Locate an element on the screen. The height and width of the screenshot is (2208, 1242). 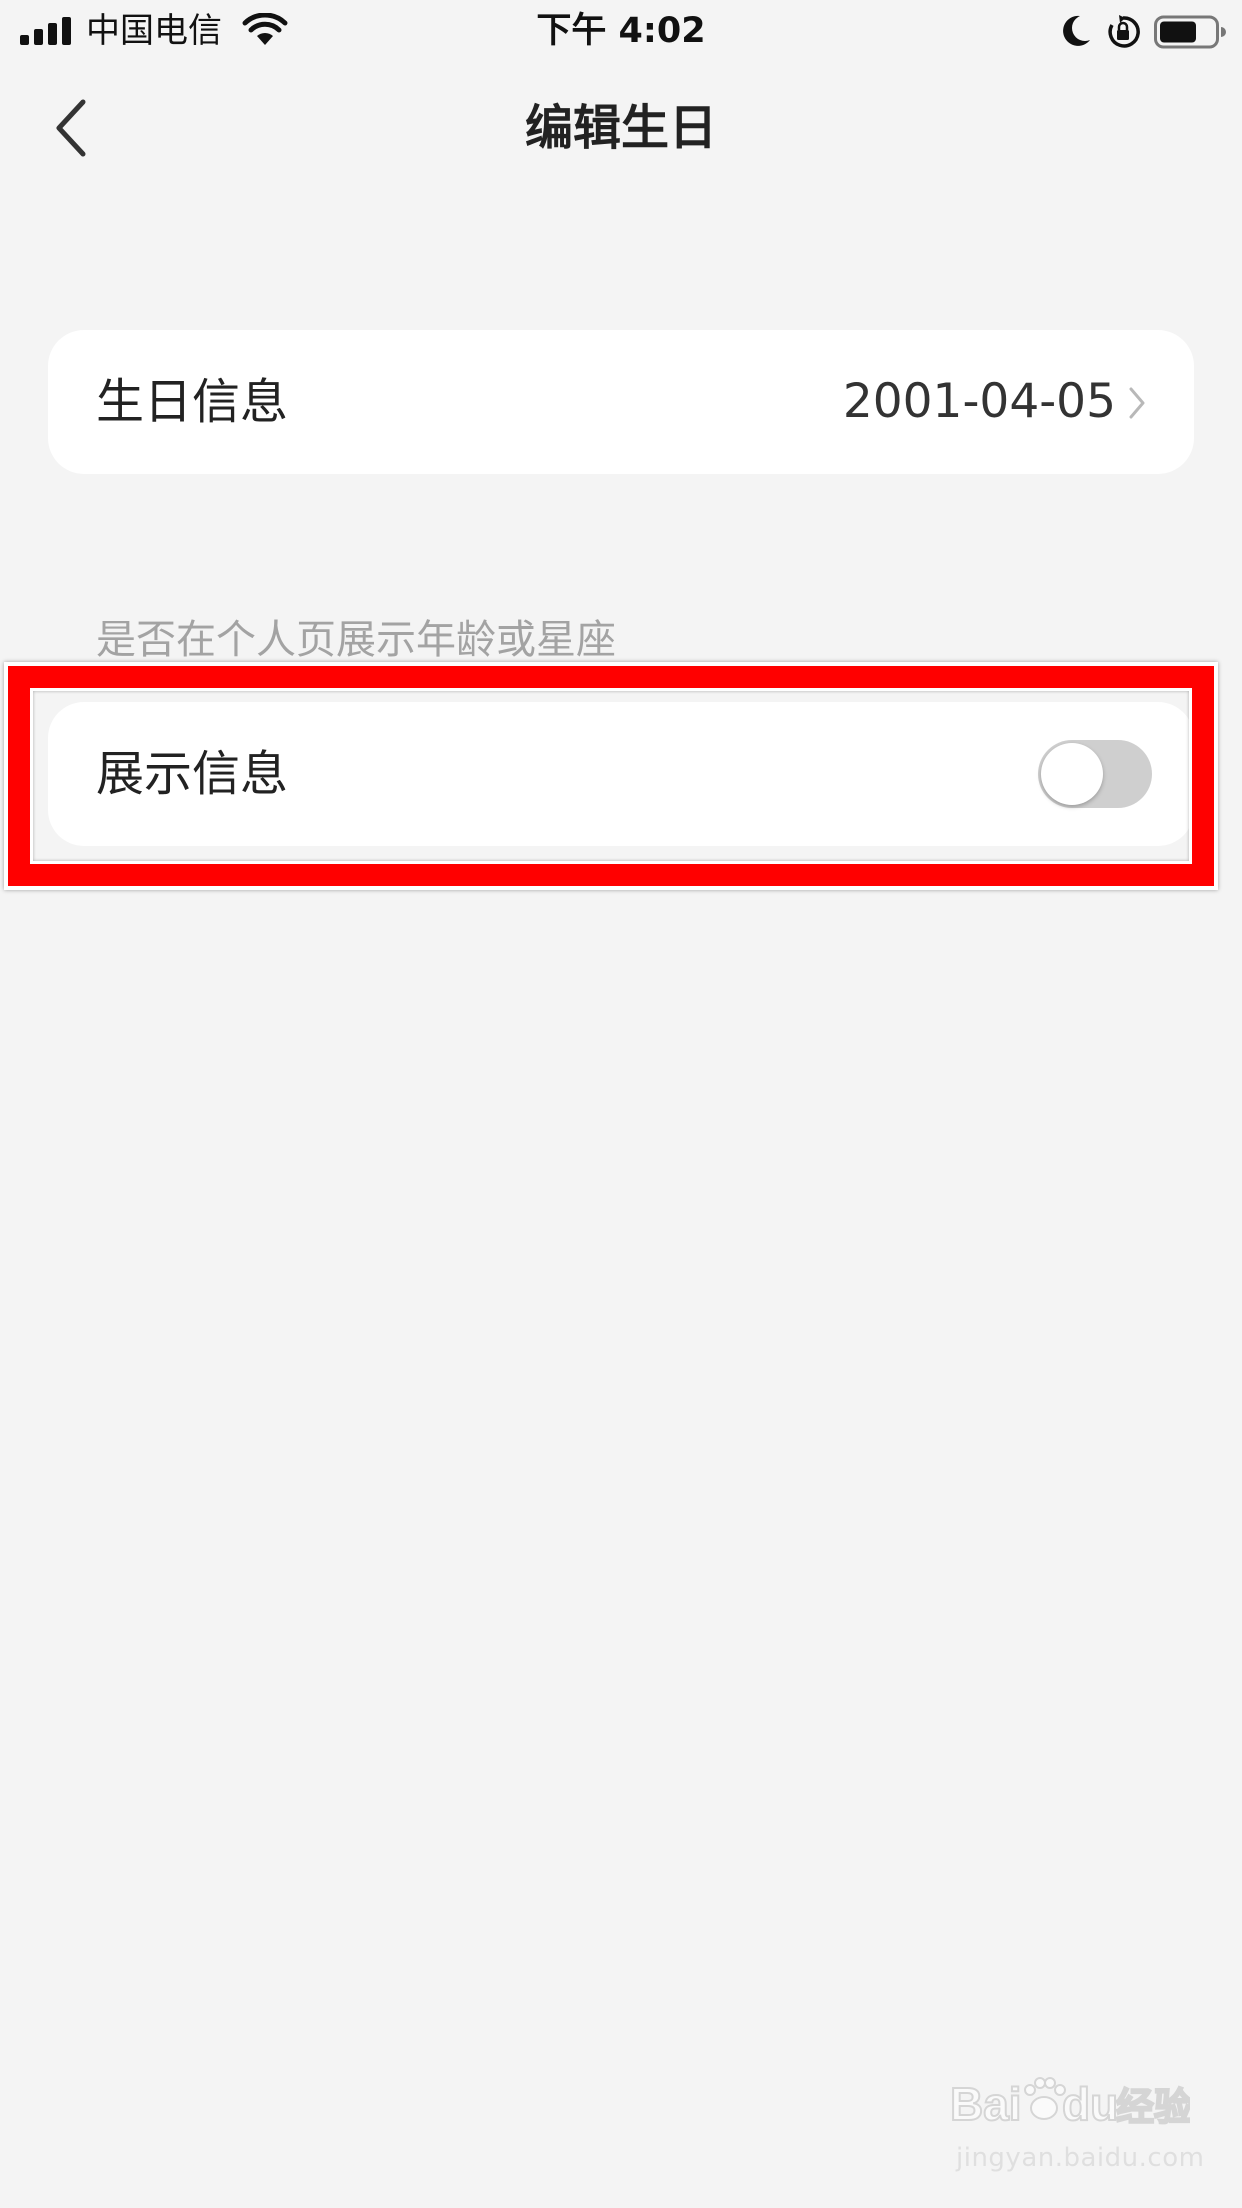
birthday-info-row: 生日信息 2001-04-05 is located at coordinates (621, 402).